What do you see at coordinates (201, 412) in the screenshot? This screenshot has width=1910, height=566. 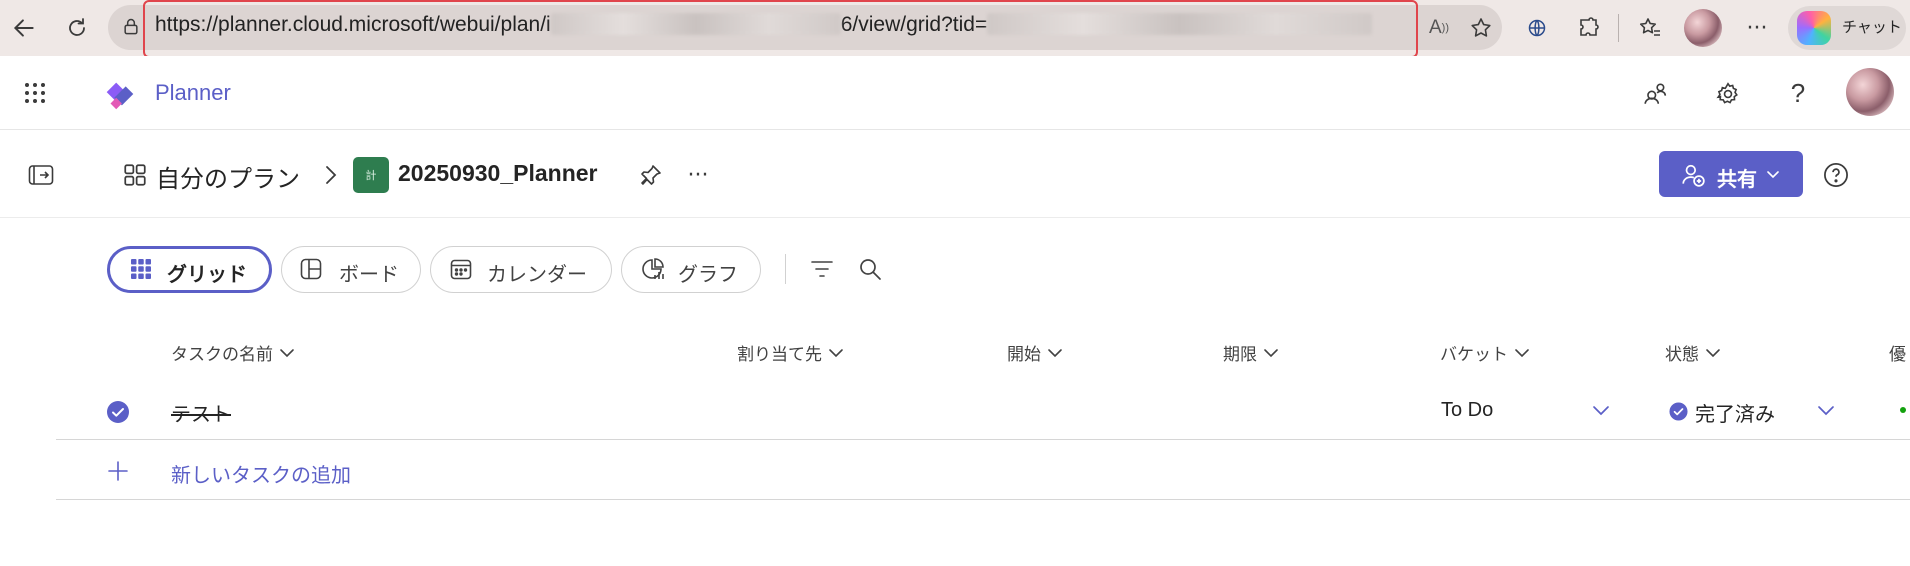 I see `task-name: テスト` at bounding box center [201, 412].